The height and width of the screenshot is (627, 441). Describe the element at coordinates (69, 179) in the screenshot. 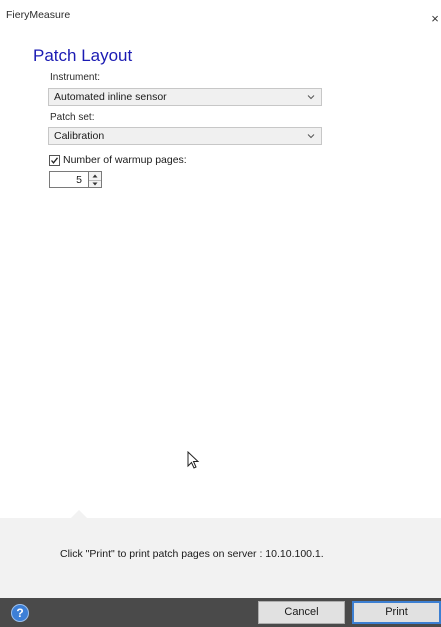

I see `warmup-pages-input: 5` at that location.